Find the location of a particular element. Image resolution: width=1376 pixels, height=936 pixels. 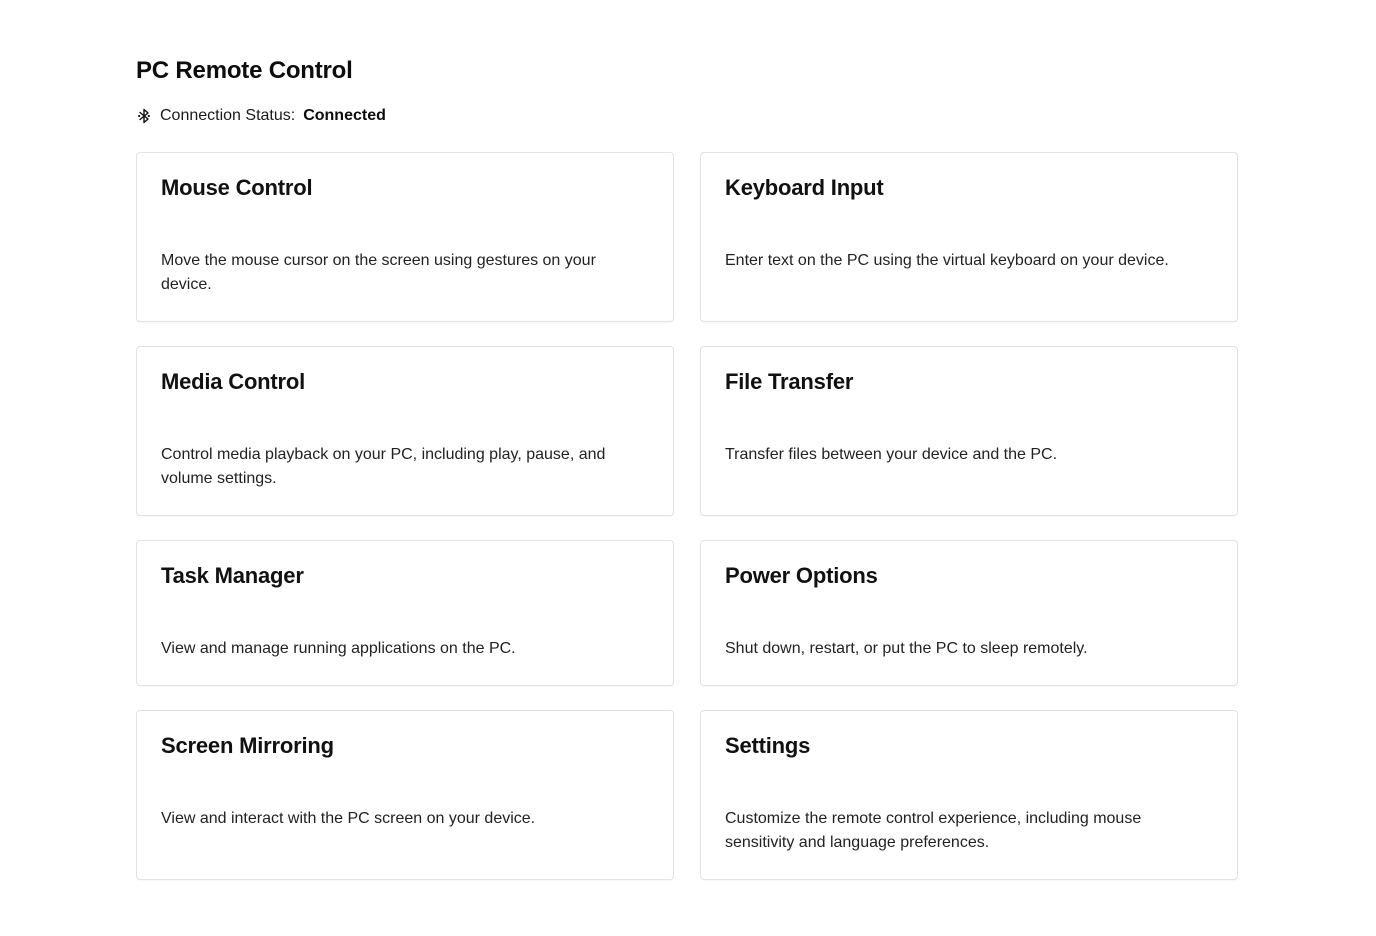

card-title: Screen Mirroring is located at coordinates (247, 745).